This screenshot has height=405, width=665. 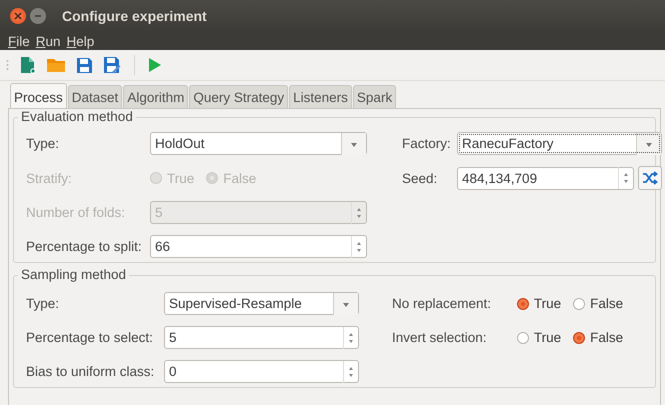 What do you see at coordinates (38, 16) in the screenshot?
I see `minimize-button` at bounding box center [38, 16].